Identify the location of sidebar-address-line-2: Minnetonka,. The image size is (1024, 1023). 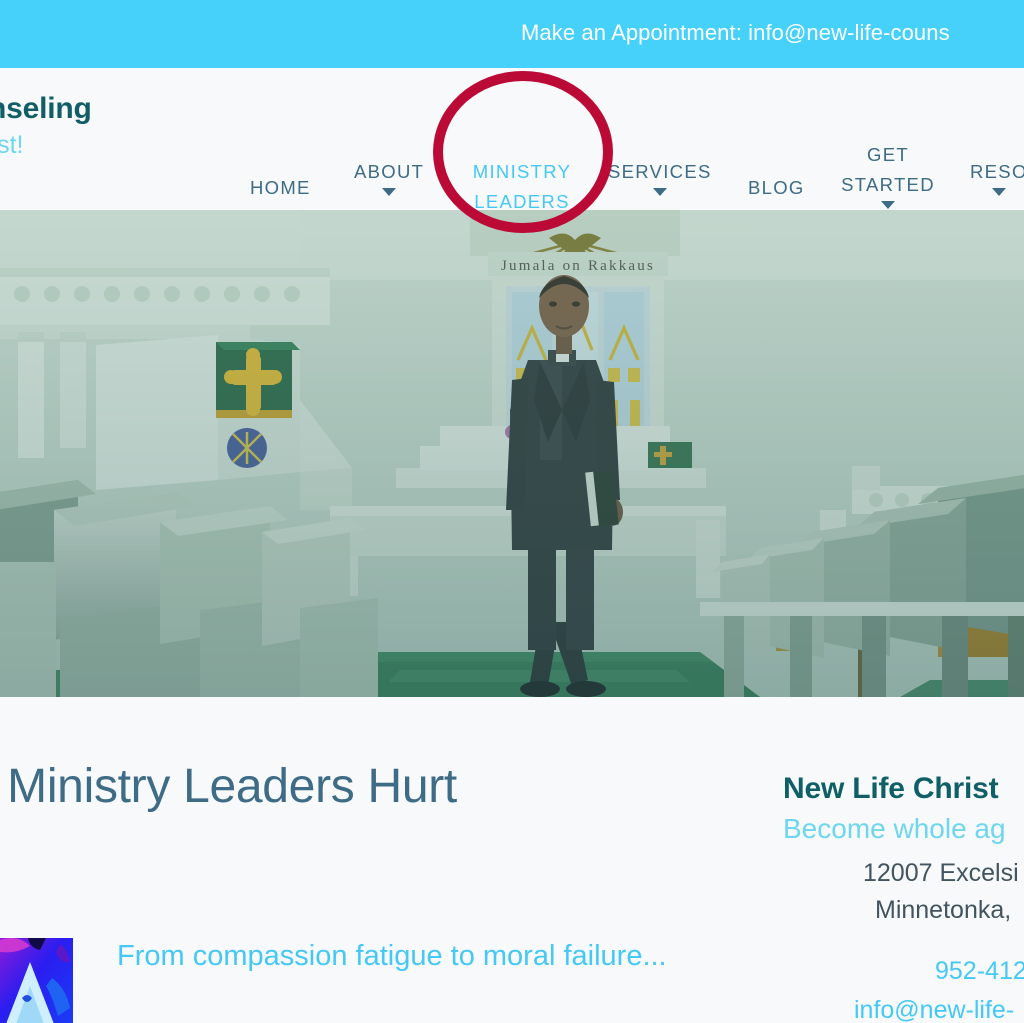
(943, 910).